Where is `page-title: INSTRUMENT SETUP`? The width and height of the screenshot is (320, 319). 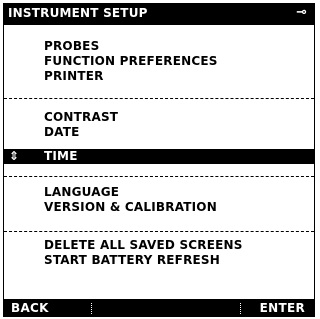 page-title: INSTRUMENT SETUP is located at coordinates (78, 13).